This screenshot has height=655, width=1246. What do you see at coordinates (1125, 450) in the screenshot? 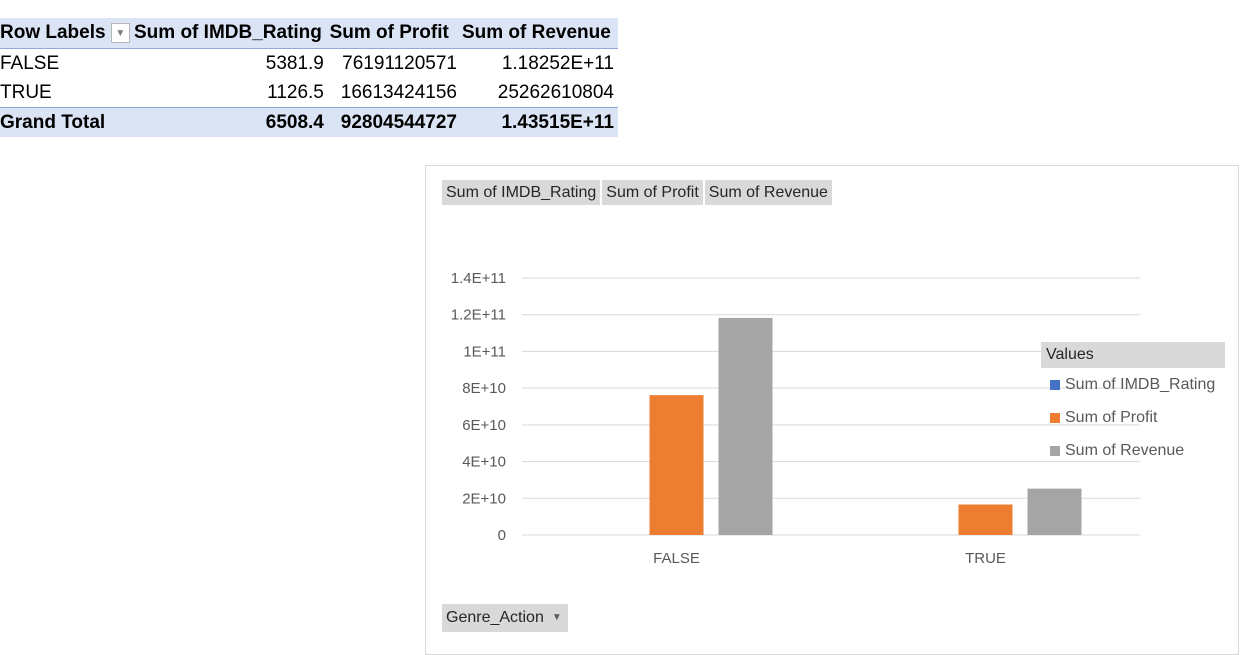
I see `legend-label: Sum of Revenue` at bounding box center [1125, 450].